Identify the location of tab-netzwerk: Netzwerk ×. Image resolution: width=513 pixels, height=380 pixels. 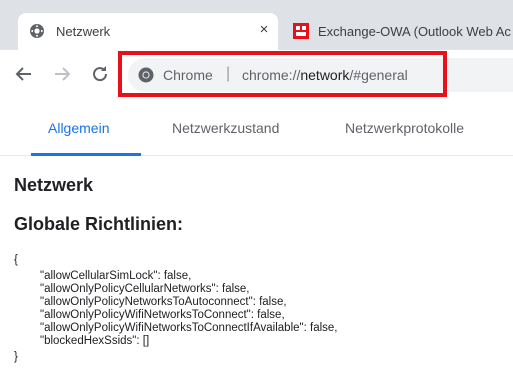
(148, 31).